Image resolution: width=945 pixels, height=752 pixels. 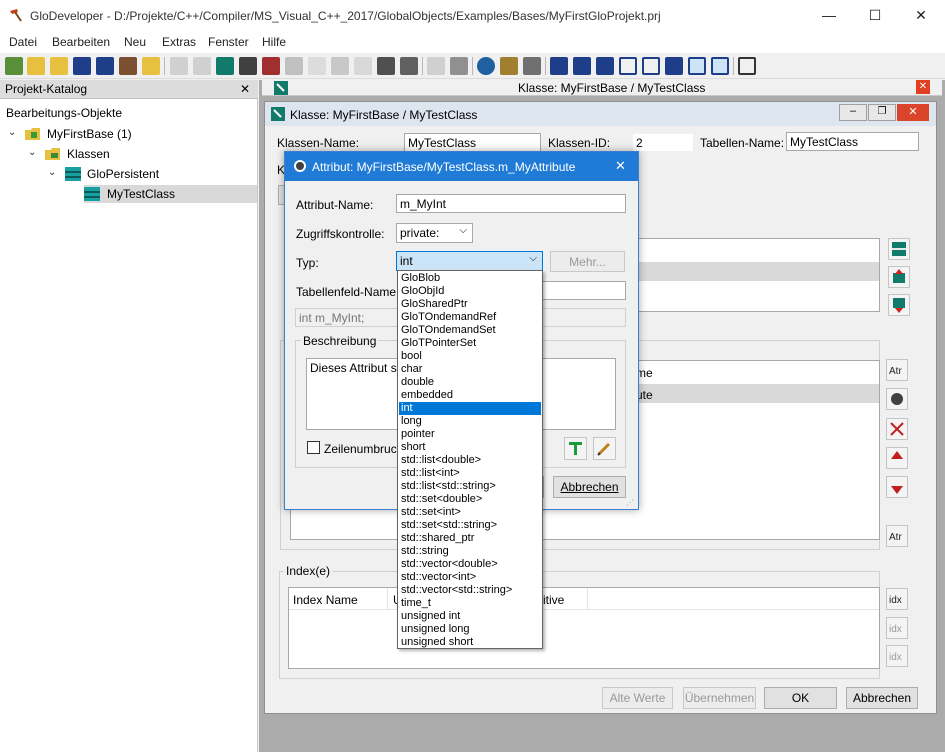 What do you see at coordinates (225, 66) in the screenshot?
I see `class-tree-icon` at bounding box center [225, 66].